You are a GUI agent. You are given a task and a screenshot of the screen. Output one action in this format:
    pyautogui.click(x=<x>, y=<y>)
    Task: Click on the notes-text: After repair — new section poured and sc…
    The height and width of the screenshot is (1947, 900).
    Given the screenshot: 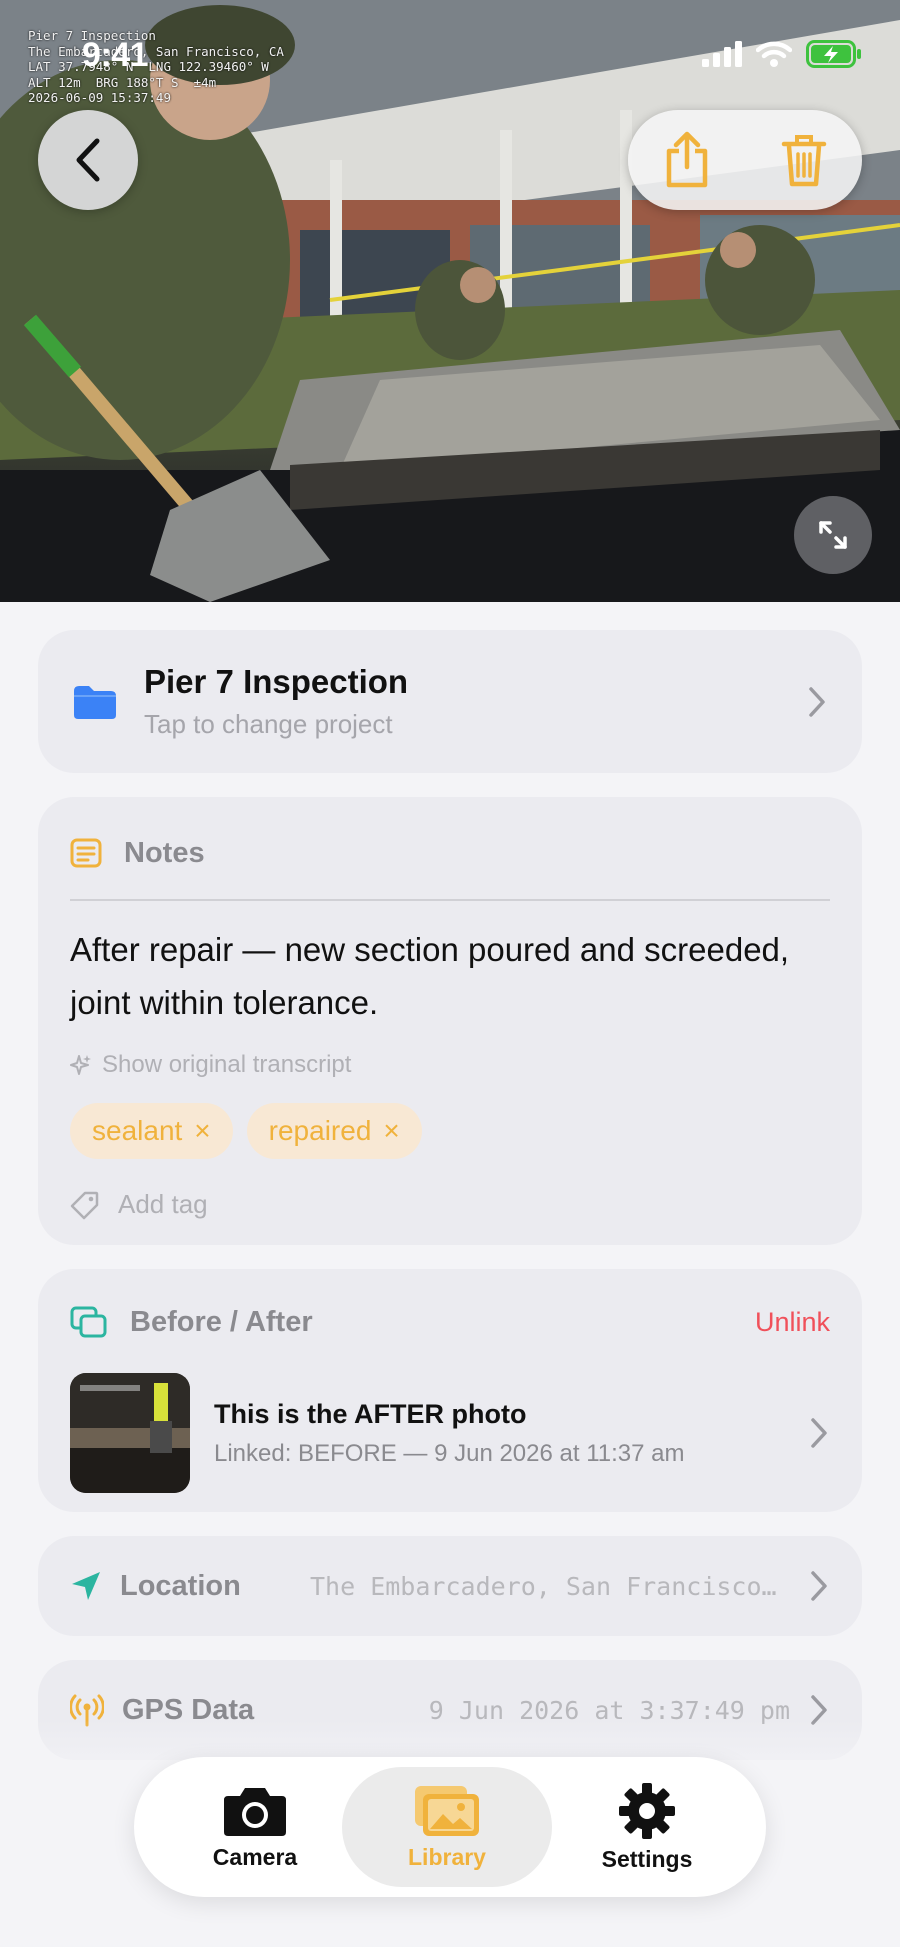 What is the action you would take?
    pyautogui.click(x=450, y=976)
    